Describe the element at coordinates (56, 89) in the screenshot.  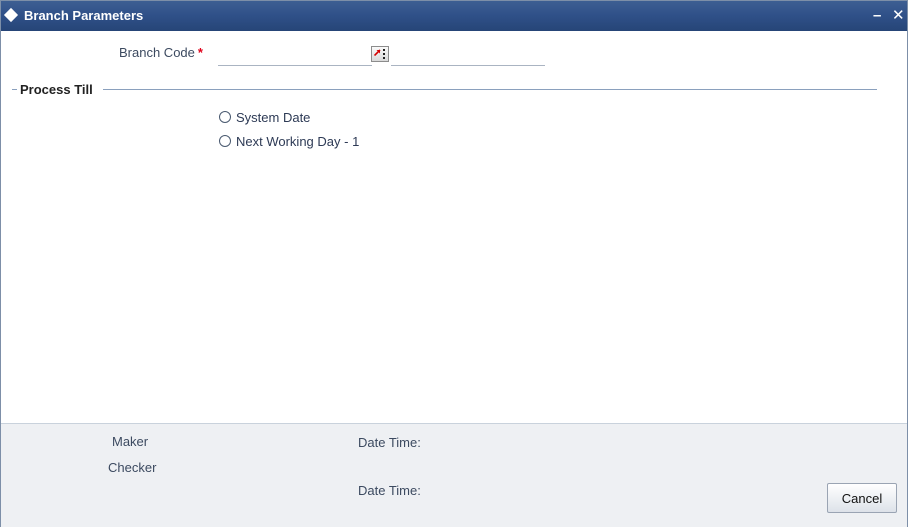
I see `process-till-label: Process Till` at that location.